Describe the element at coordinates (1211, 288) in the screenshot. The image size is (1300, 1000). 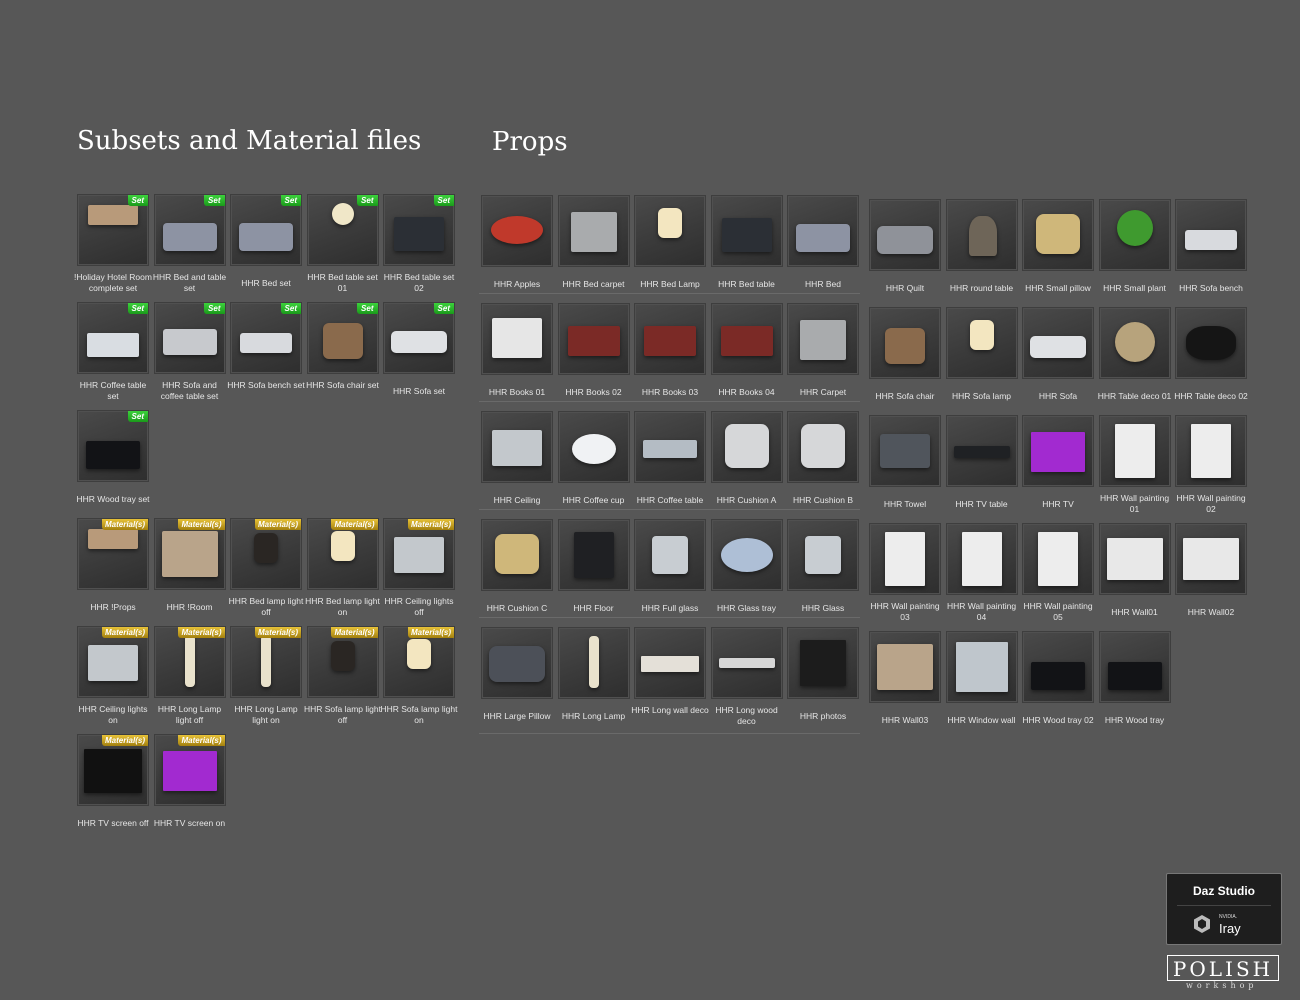
I see `tile-label: HHR Sofa bench` at that location.